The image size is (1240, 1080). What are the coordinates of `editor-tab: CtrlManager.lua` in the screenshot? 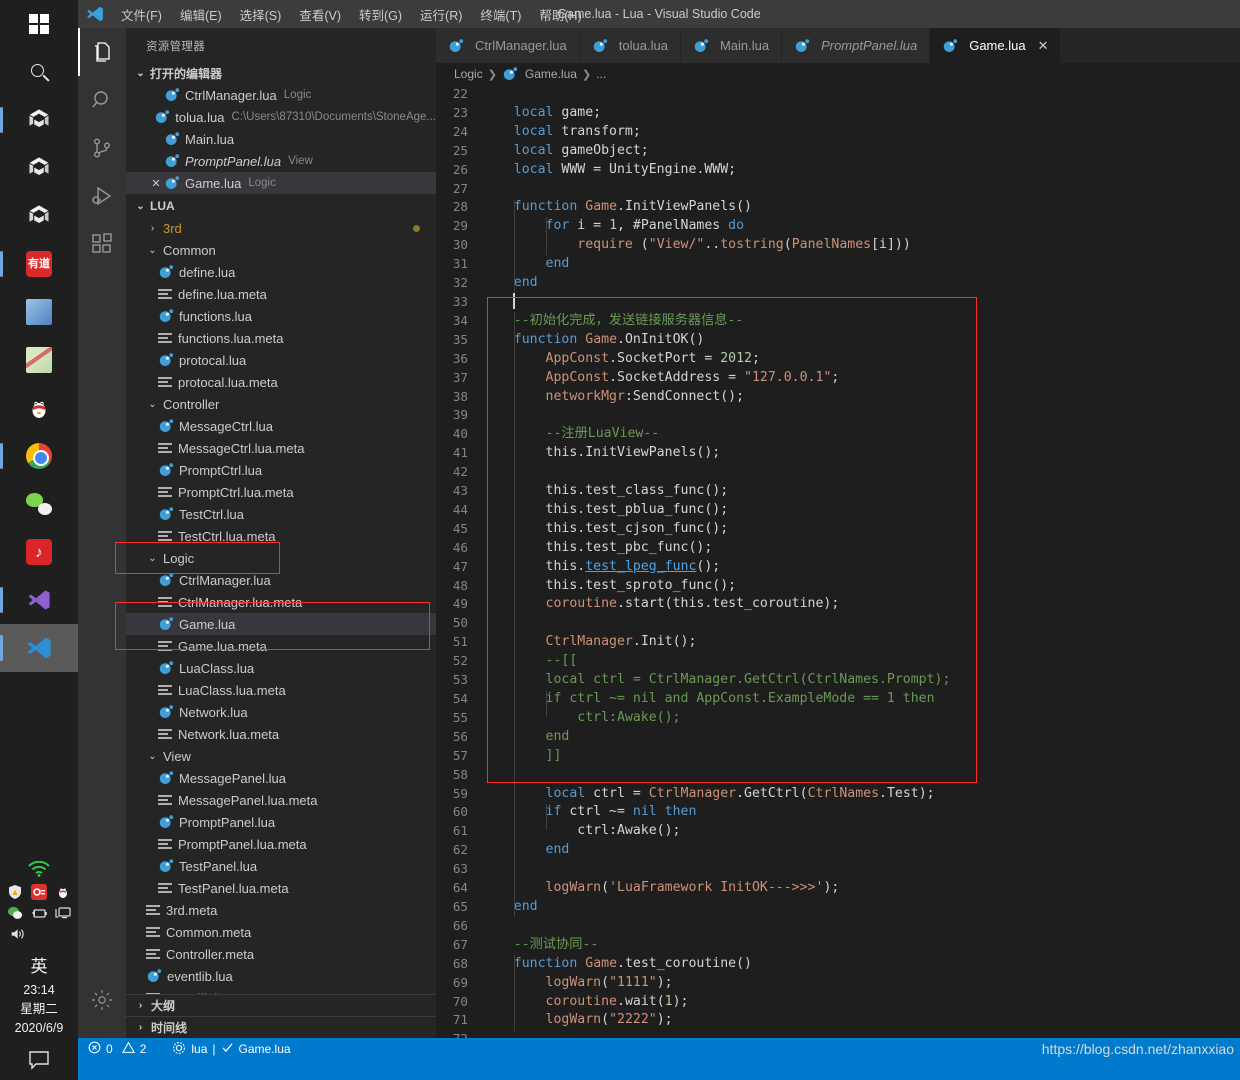 It's located at (508, 45).